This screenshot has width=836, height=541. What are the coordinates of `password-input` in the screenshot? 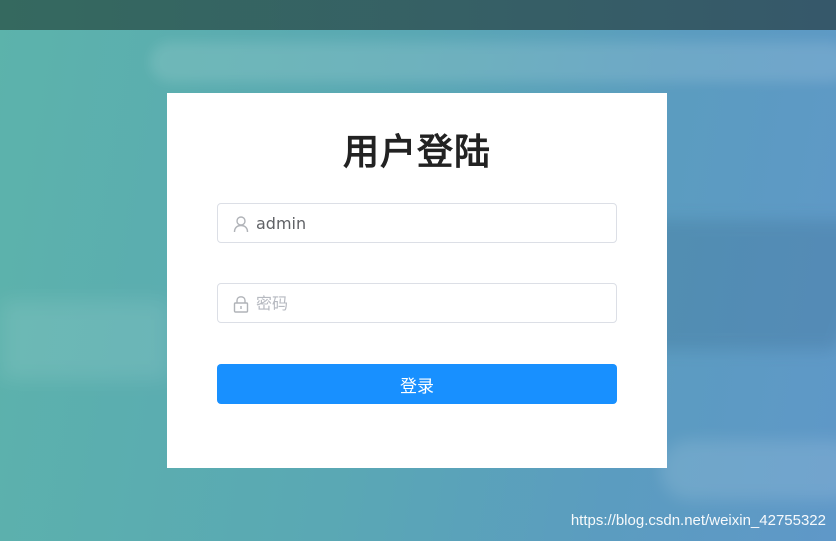 It's located at (431, 303).